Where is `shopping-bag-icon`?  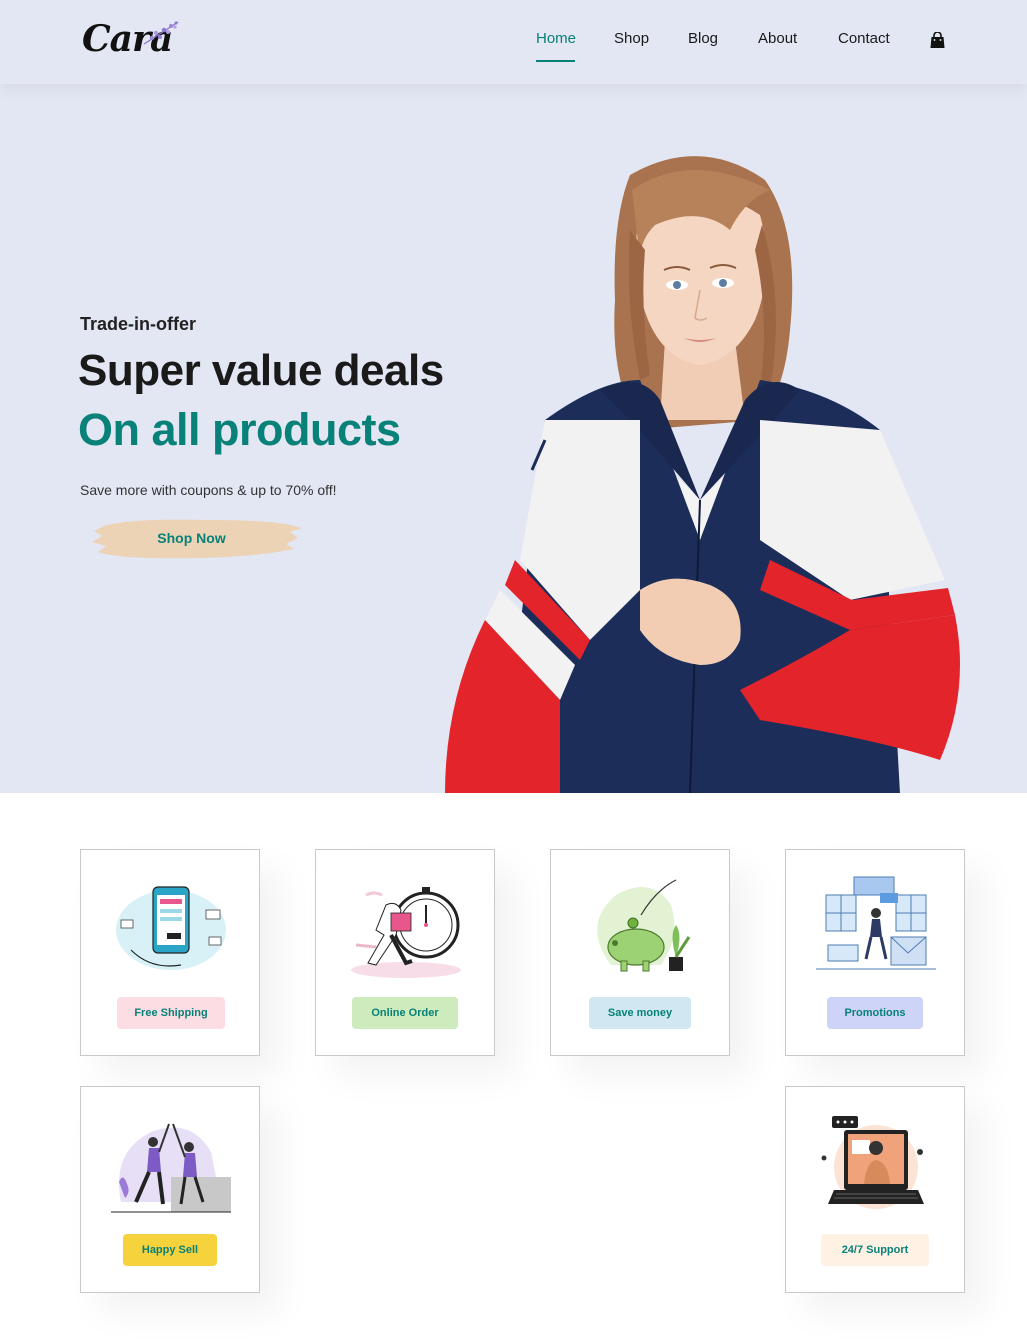
shopping-bag-icon is located at coordinates (937, 42).